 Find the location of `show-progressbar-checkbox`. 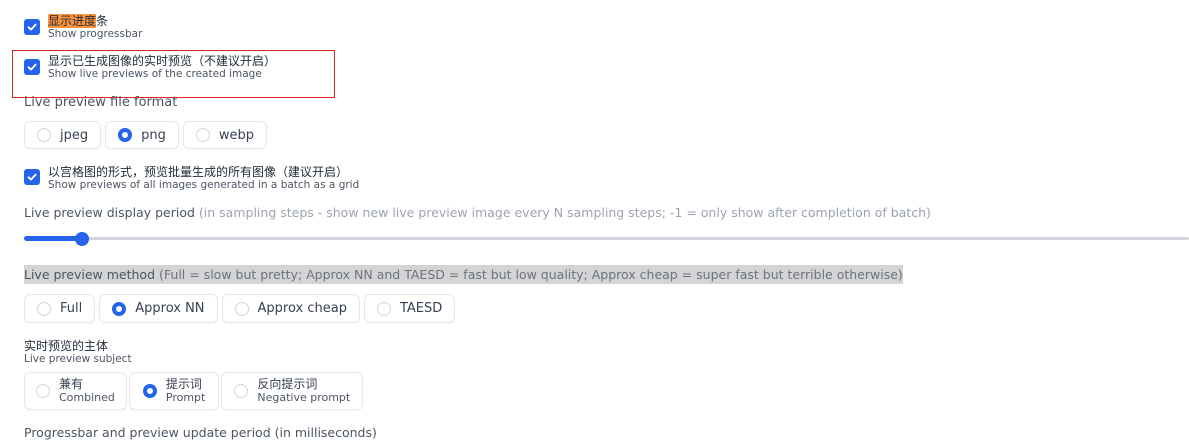

show-progressbar-checkbox is located at coordinates (32, 27).